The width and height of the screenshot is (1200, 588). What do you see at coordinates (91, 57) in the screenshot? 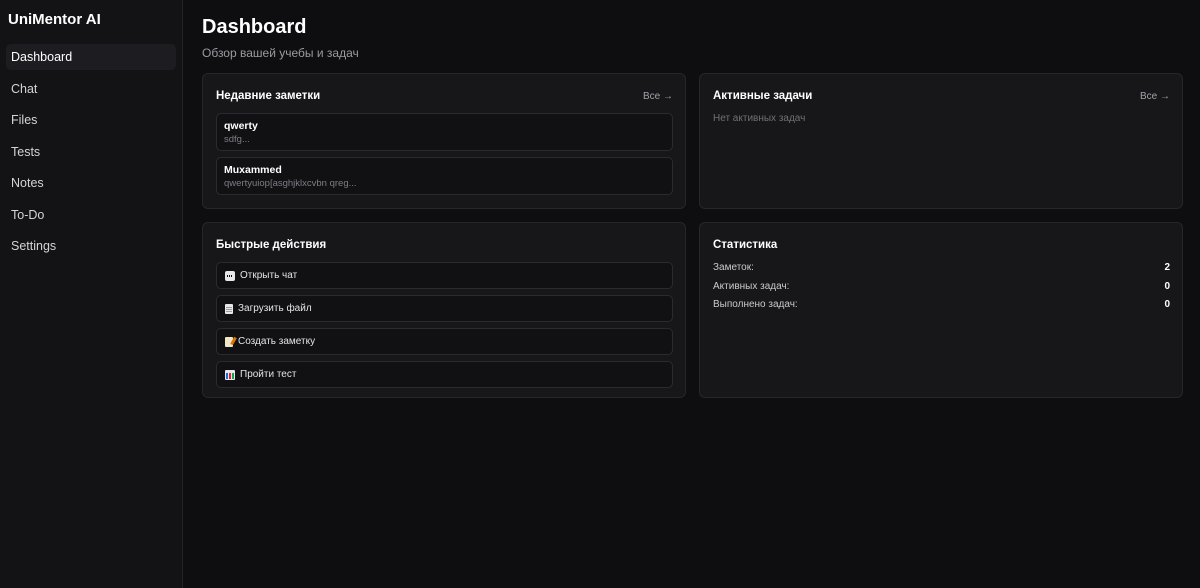
I see `sidebar-item-dashboard: Dashboard` at bounding box center [91, 57].